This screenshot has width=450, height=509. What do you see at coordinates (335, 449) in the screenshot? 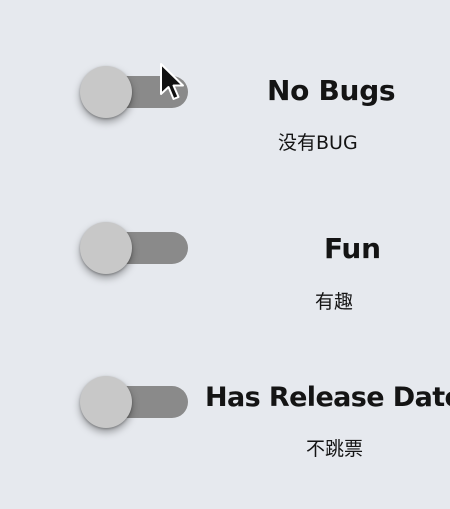
I see `setting-subtitle-has-release-date: 不跳票` at bounding box center [335, 449].